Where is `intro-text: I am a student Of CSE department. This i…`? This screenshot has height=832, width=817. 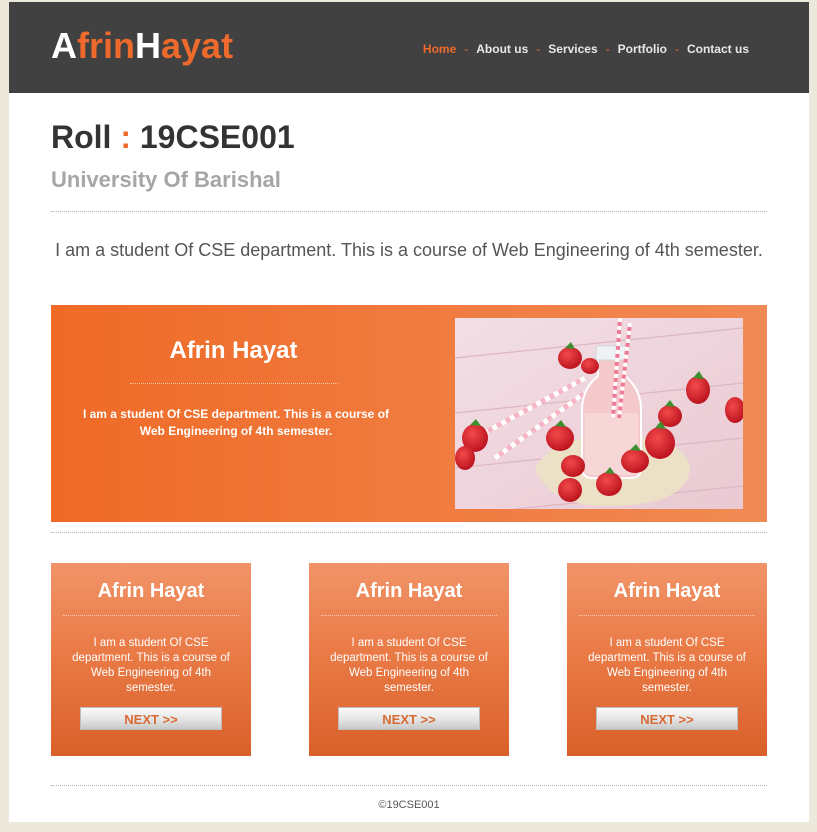
intro-text: I am a student Of CSE department. This i… is located at coordinates (409, 250).